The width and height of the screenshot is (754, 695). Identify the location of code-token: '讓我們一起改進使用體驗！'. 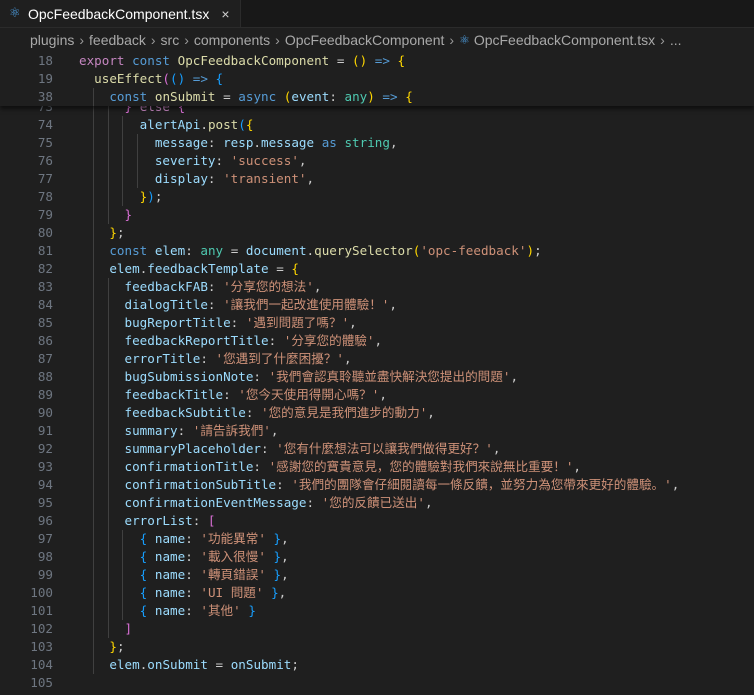
(306, 304).